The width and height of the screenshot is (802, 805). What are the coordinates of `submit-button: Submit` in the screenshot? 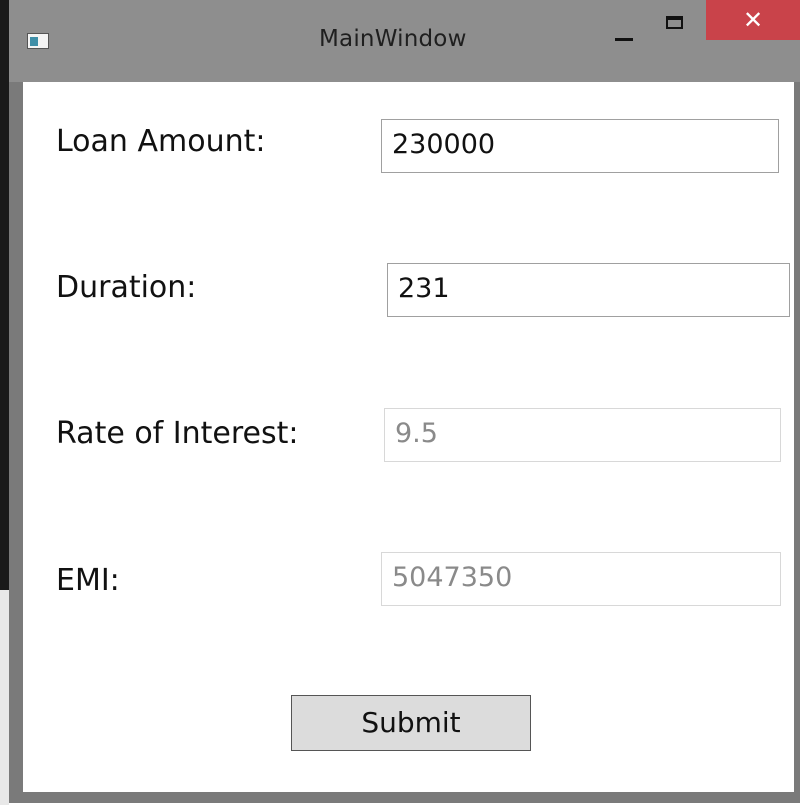 It's located at (411, 723).